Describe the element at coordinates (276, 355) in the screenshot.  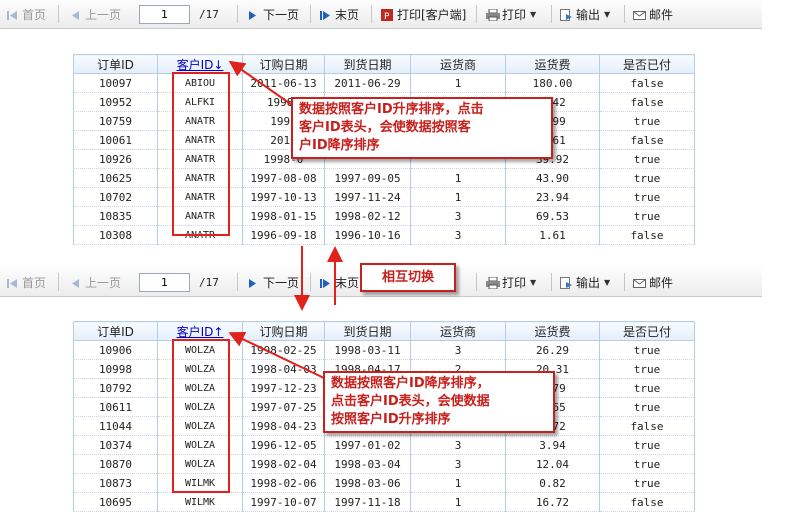
I see `arrow-to-header-bottom` at that location.